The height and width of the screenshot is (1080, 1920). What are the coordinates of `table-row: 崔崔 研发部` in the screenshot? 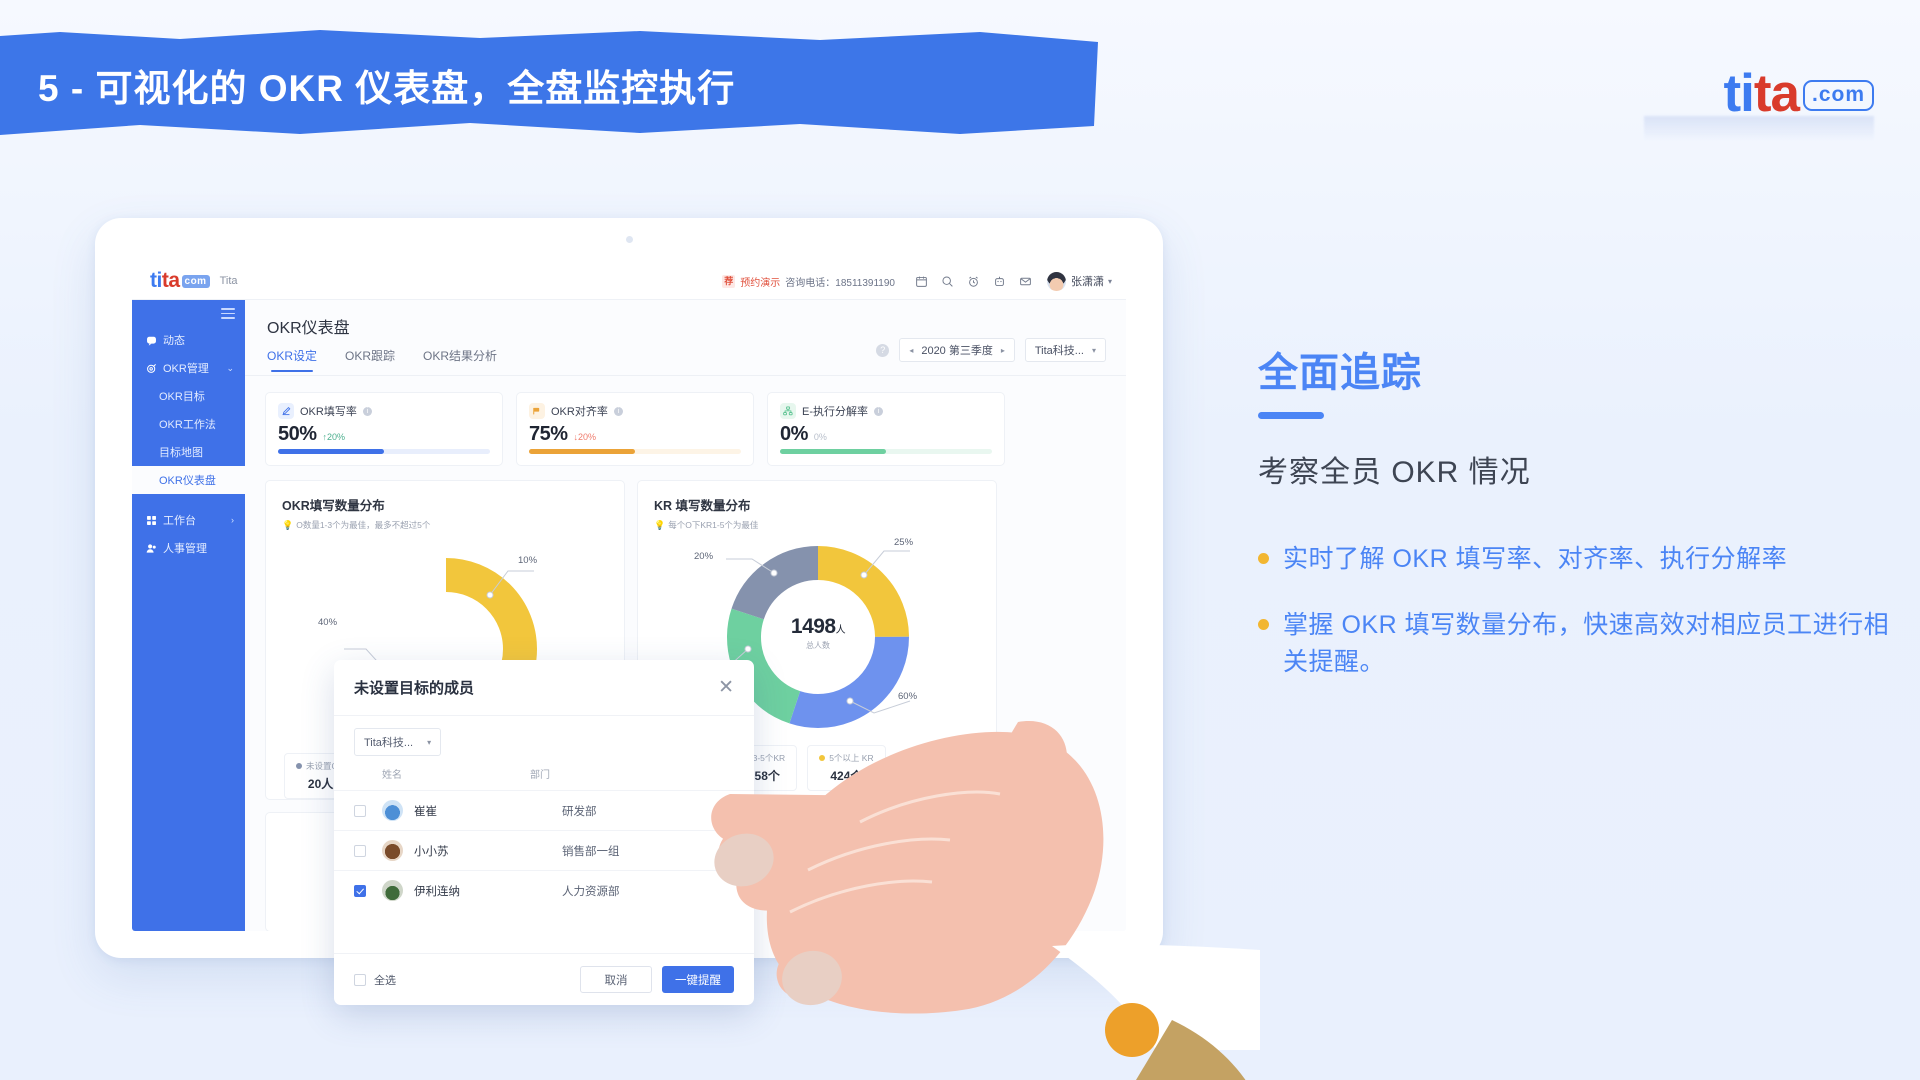 It's located at (544, 810).